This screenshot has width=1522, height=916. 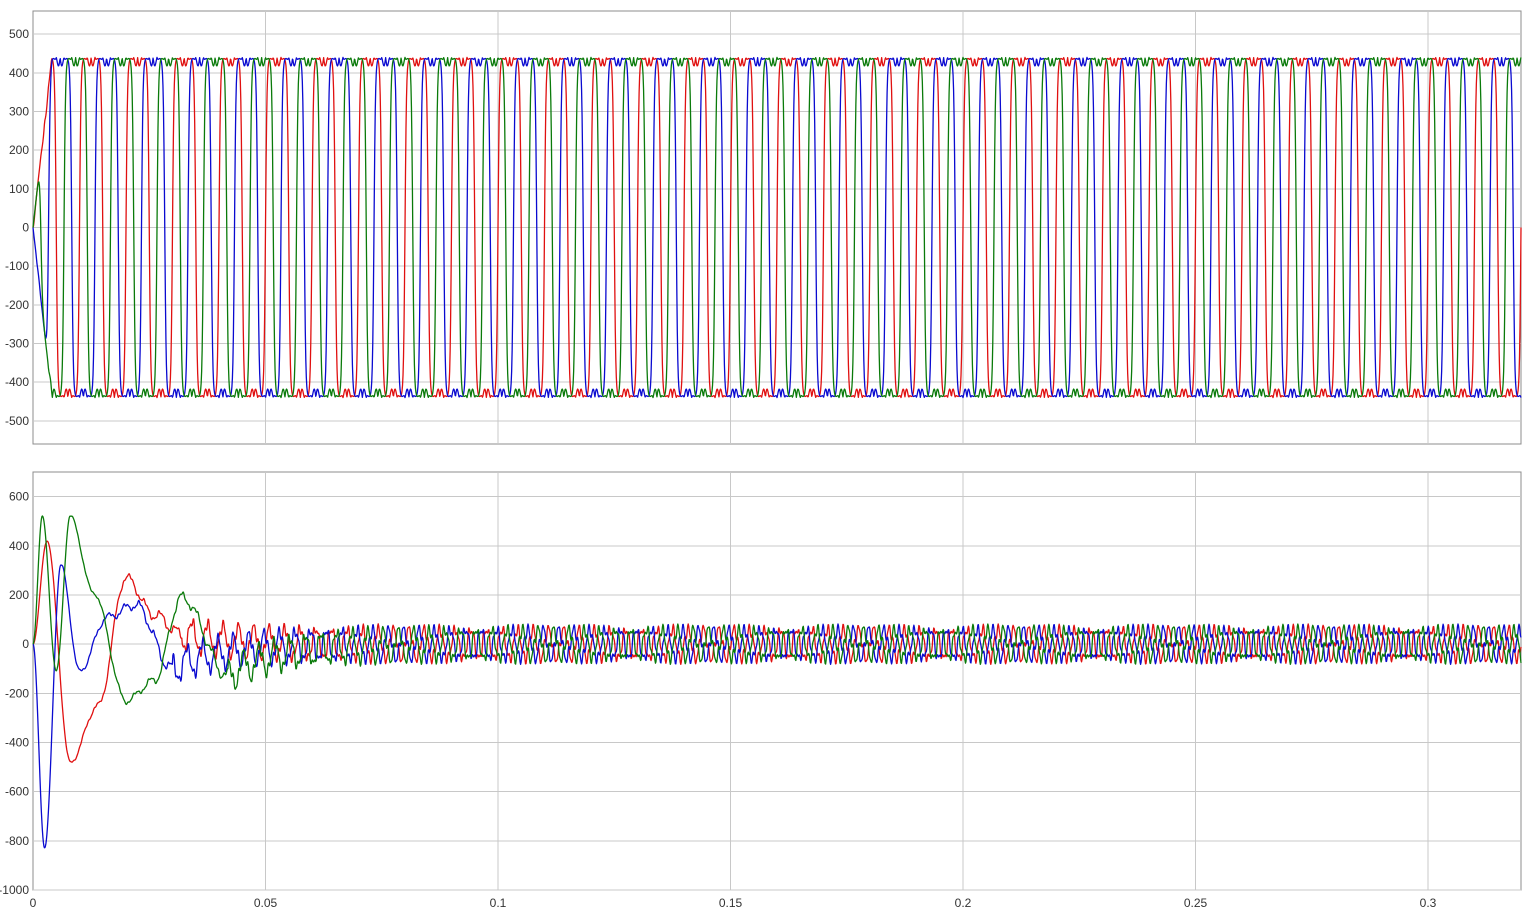 What do you see at coordinates (1196, 903) in the screenshot?
I see `x-tick-label: 0.25` at bounding box center [1196, 903].